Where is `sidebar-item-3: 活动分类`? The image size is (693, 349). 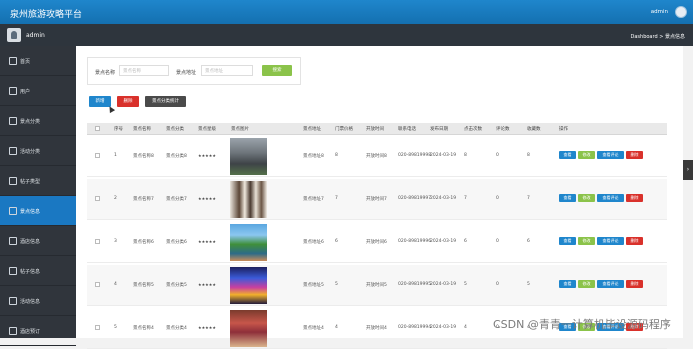 sidebar-item-3: 活动分类 is located at coordinates (38, 151).